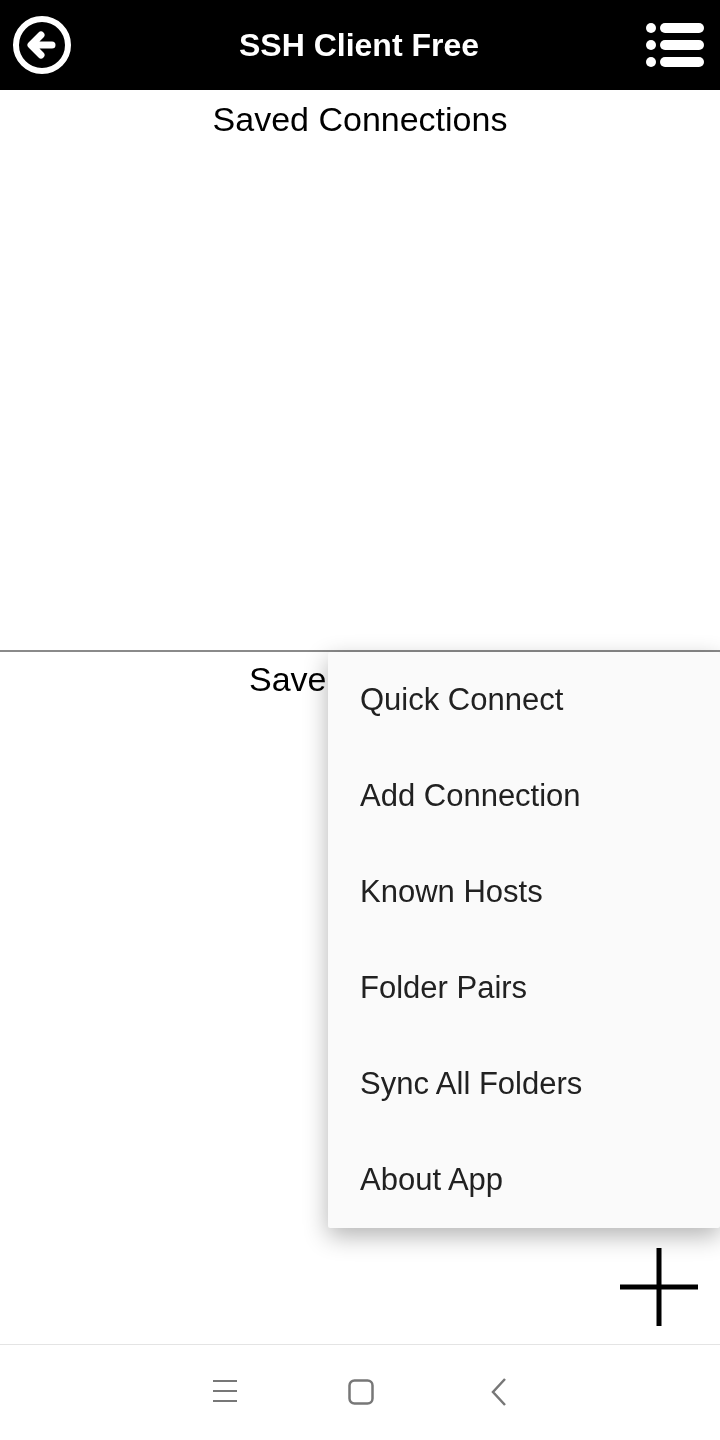  I want to click on list-icon, so click(675, 45).